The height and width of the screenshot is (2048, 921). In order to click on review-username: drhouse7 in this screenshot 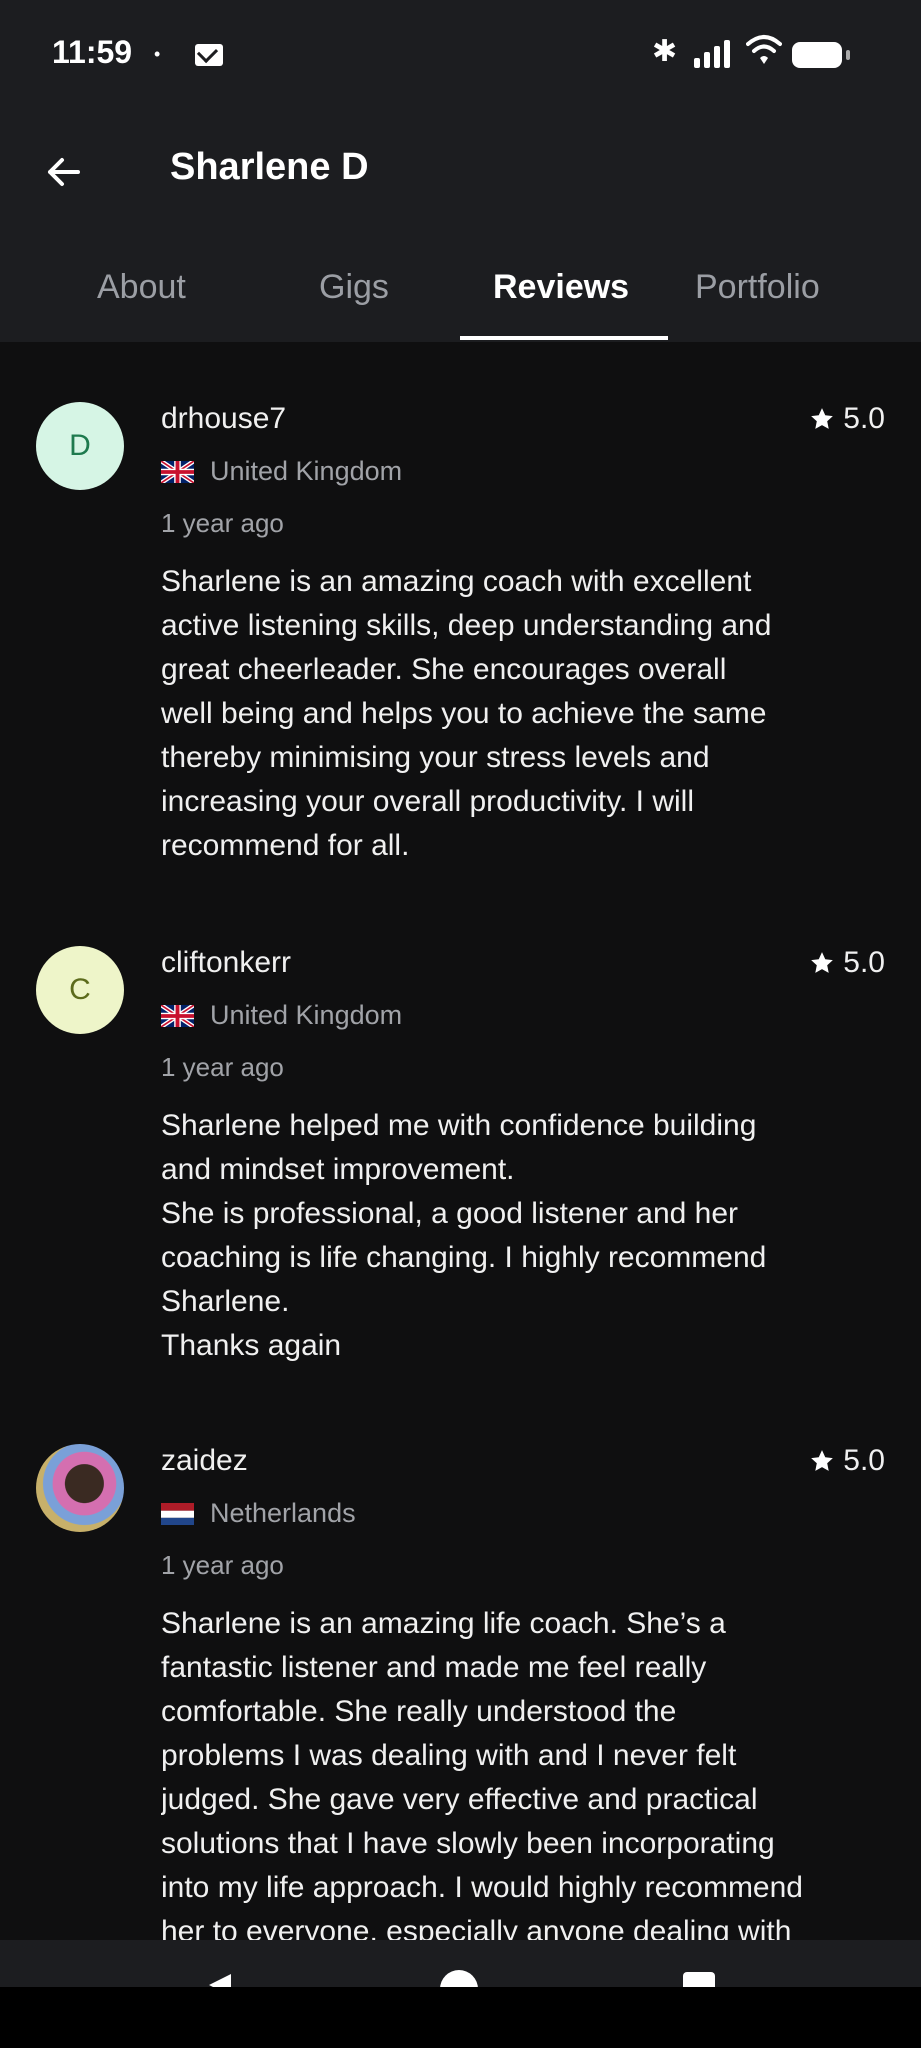, I will do `click(224, 418)`.